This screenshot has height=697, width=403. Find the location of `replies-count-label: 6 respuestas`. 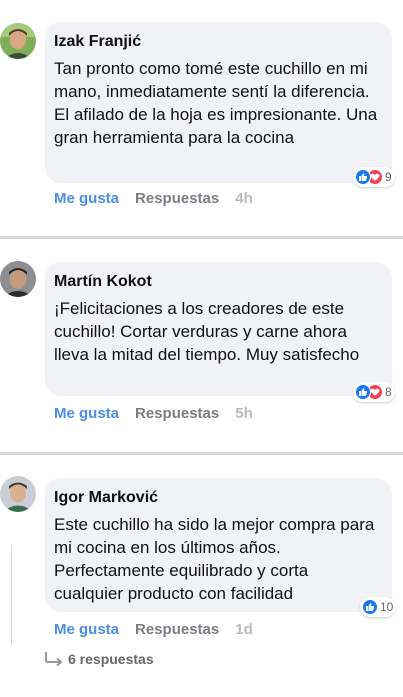

replies-count-label: 6 respuestas is located at coordinates (111, 659).